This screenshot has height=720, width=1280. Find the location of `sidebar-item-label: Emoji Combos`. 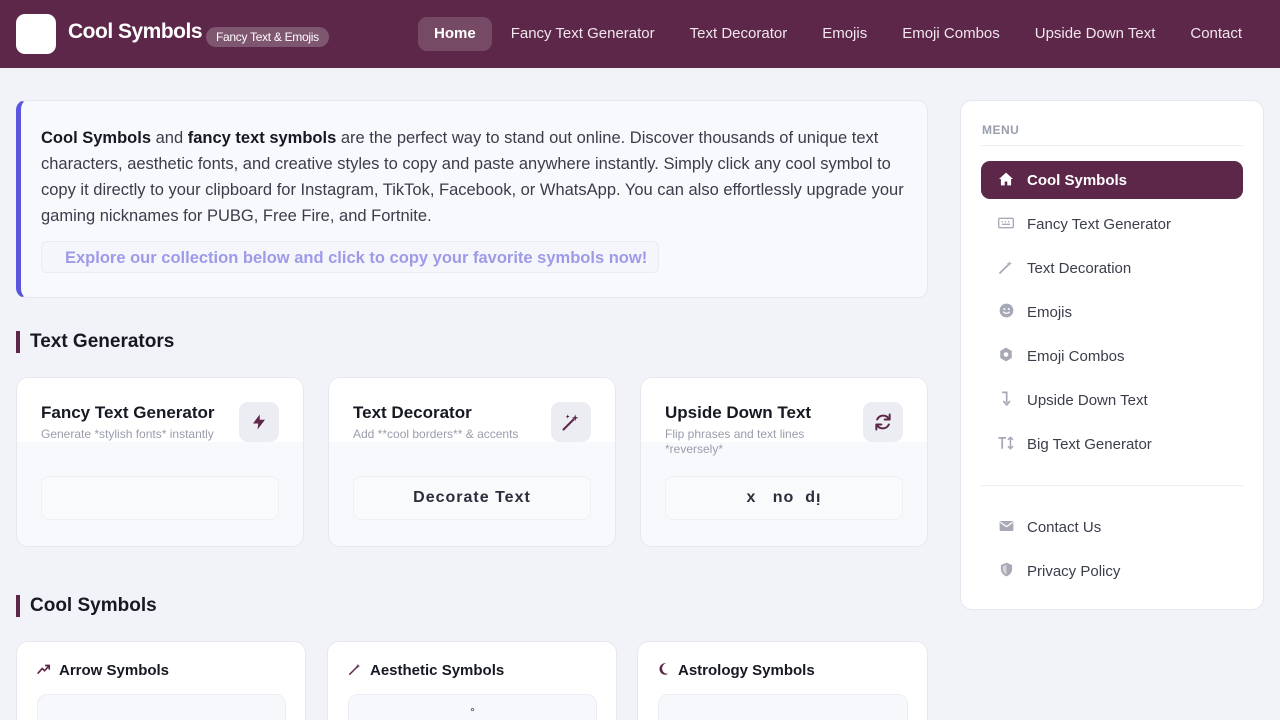

sidebar-item-label: Emoji Combos is located at coordinates (1076, 356).